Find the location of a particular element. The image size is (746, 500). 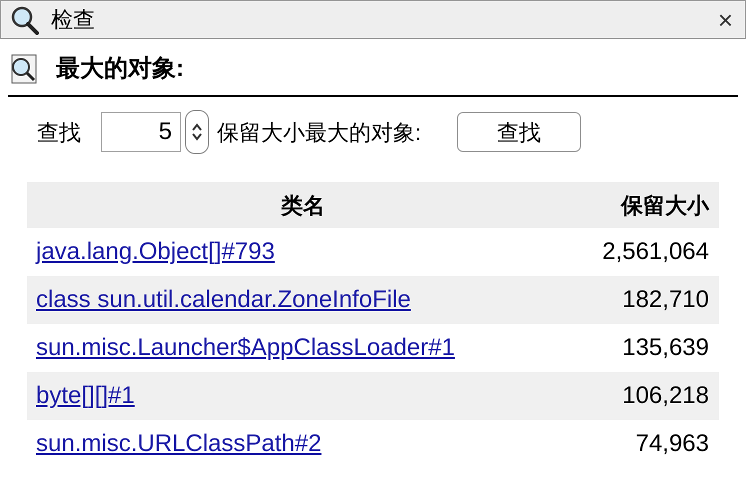

class-link: class sun.util.calendar.ZoneInfoFile is located at coordinates (219, 300).